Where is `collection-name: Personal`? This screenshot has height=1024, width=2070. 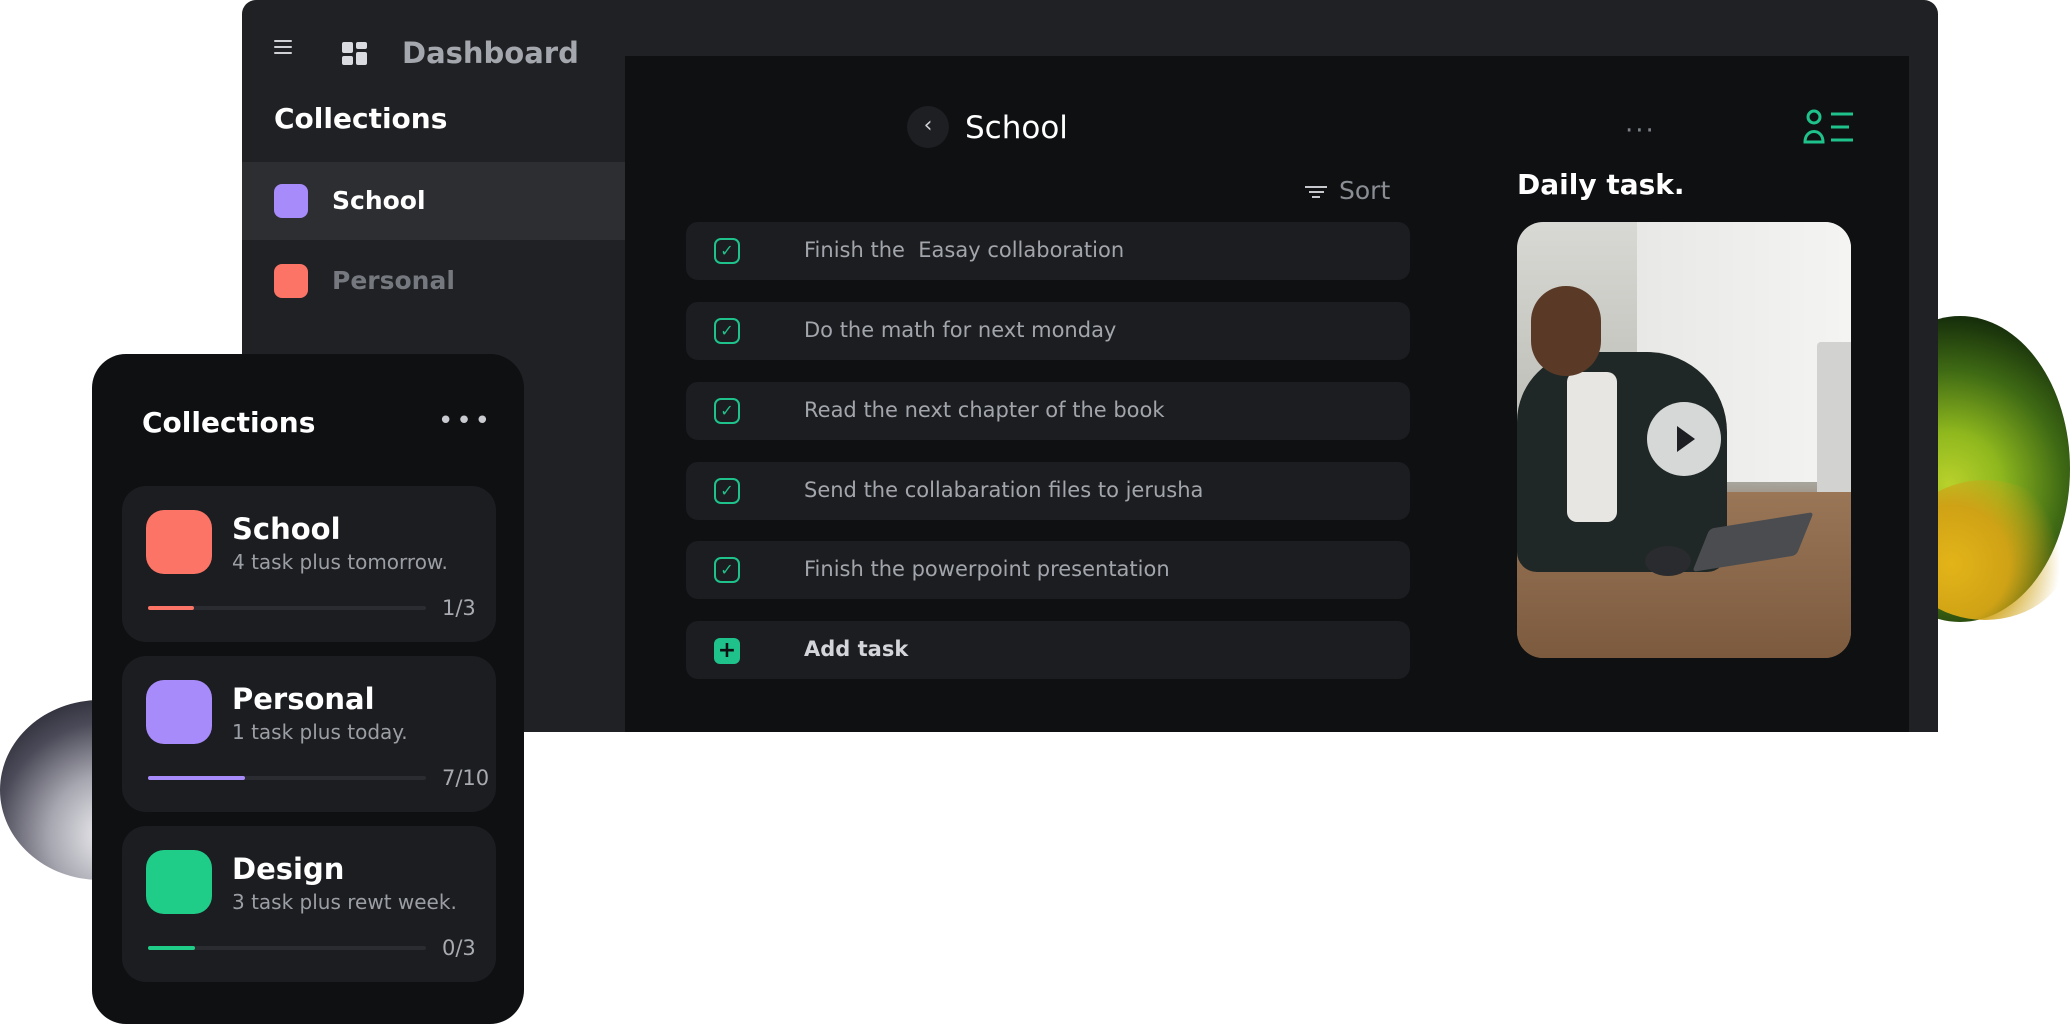
collection-name: Personal is located at coordinates (303, 699).